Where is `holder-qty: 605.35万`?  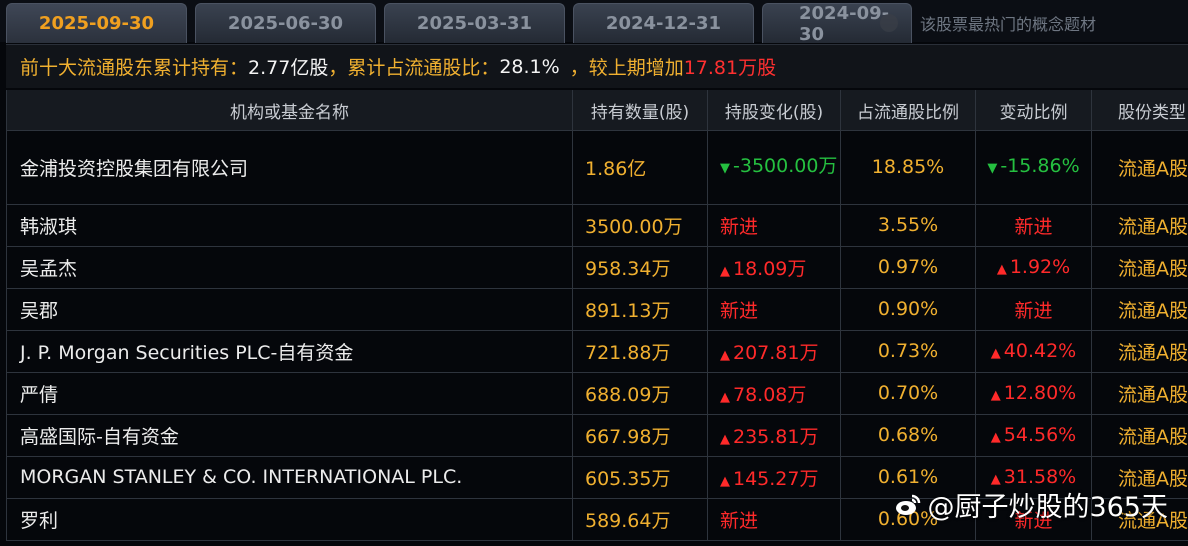 holder-qty: 605.35万 is located at coordinates (639, 477).